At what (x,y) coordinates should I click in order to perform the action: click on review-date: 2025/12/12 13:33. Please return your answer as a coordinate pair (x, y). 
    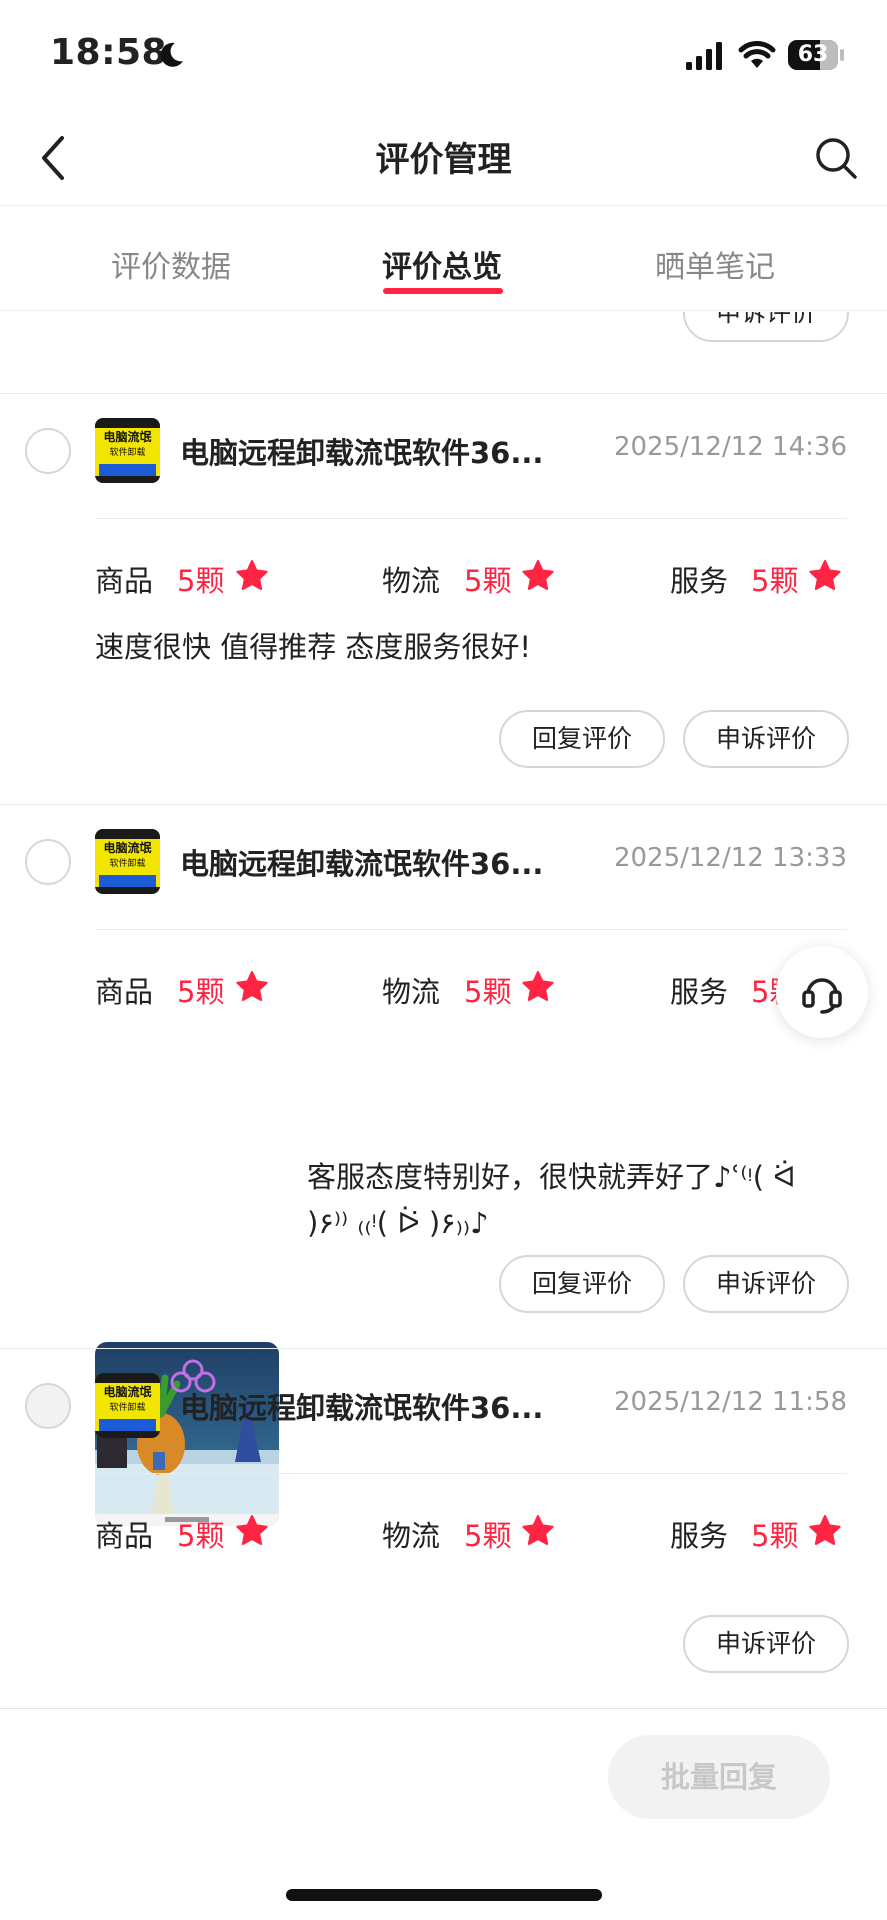
    Looking at the image, I should click on (730, 858).